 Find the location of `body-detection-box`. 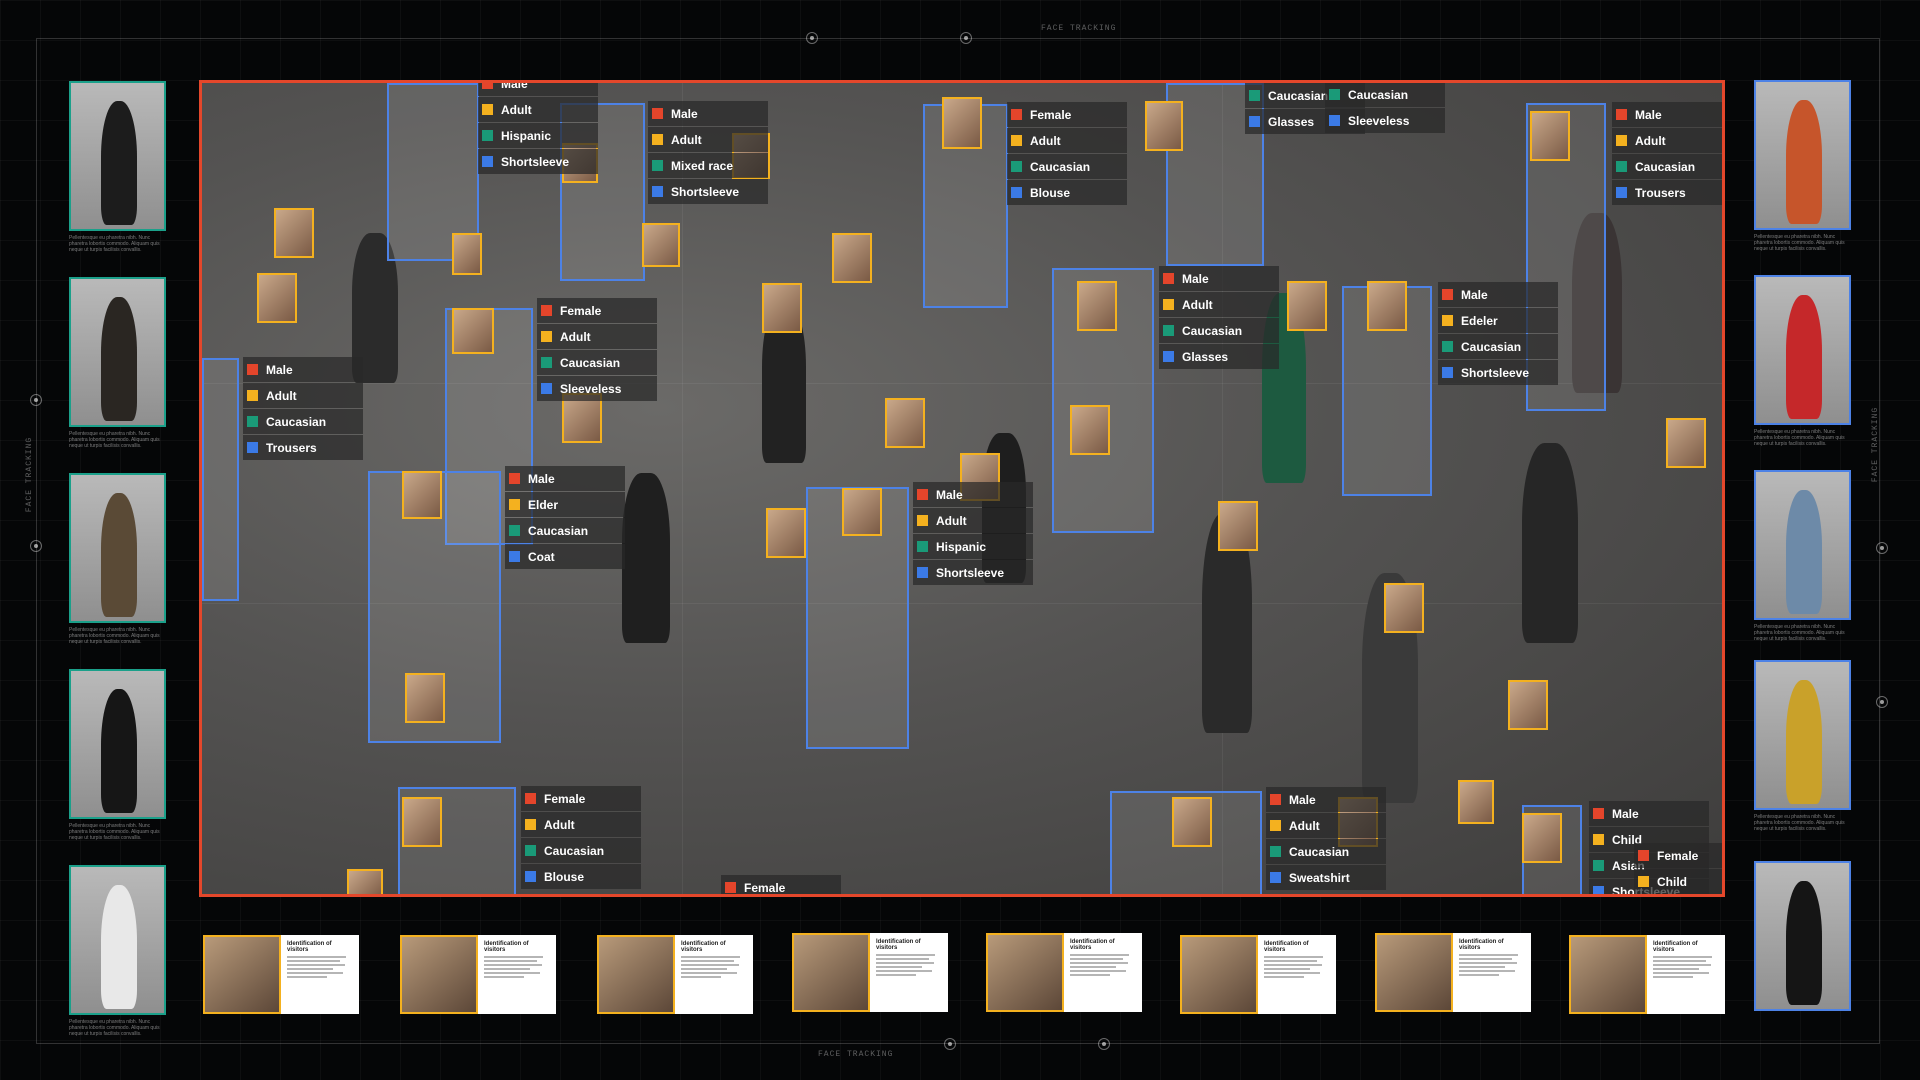

body-detection-box is located at coordinates (220, 479).